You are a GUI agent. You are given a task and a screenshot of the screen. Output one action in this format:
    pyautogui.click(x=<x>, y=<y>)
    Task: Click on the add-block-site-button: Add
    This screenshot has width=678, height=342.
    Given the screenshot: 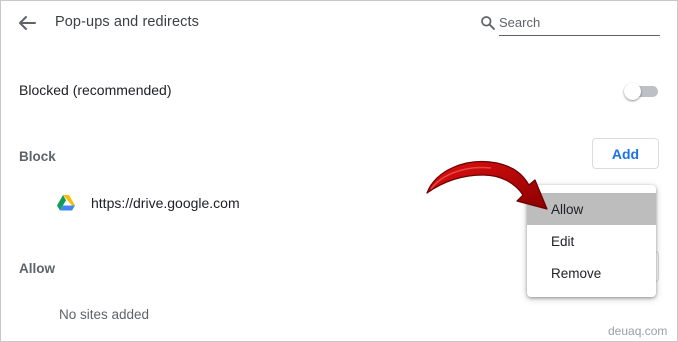 What is the action you would take?
    pyautogui.click(x=625, y=153)
    